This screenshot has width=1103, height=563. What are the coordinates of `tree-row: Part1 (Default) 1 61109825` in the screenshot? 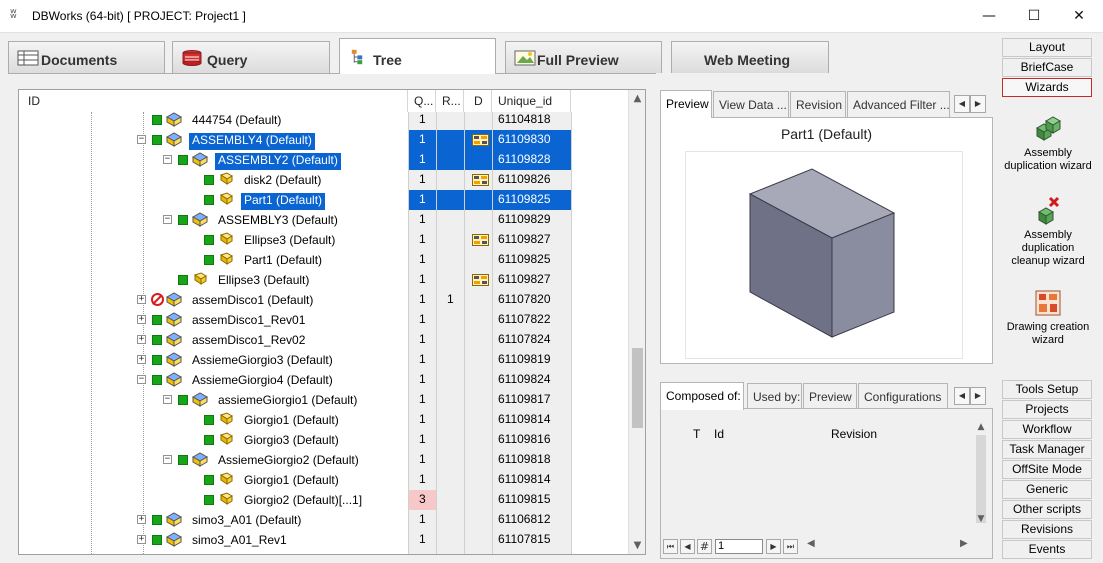 It's located at (324, 200).